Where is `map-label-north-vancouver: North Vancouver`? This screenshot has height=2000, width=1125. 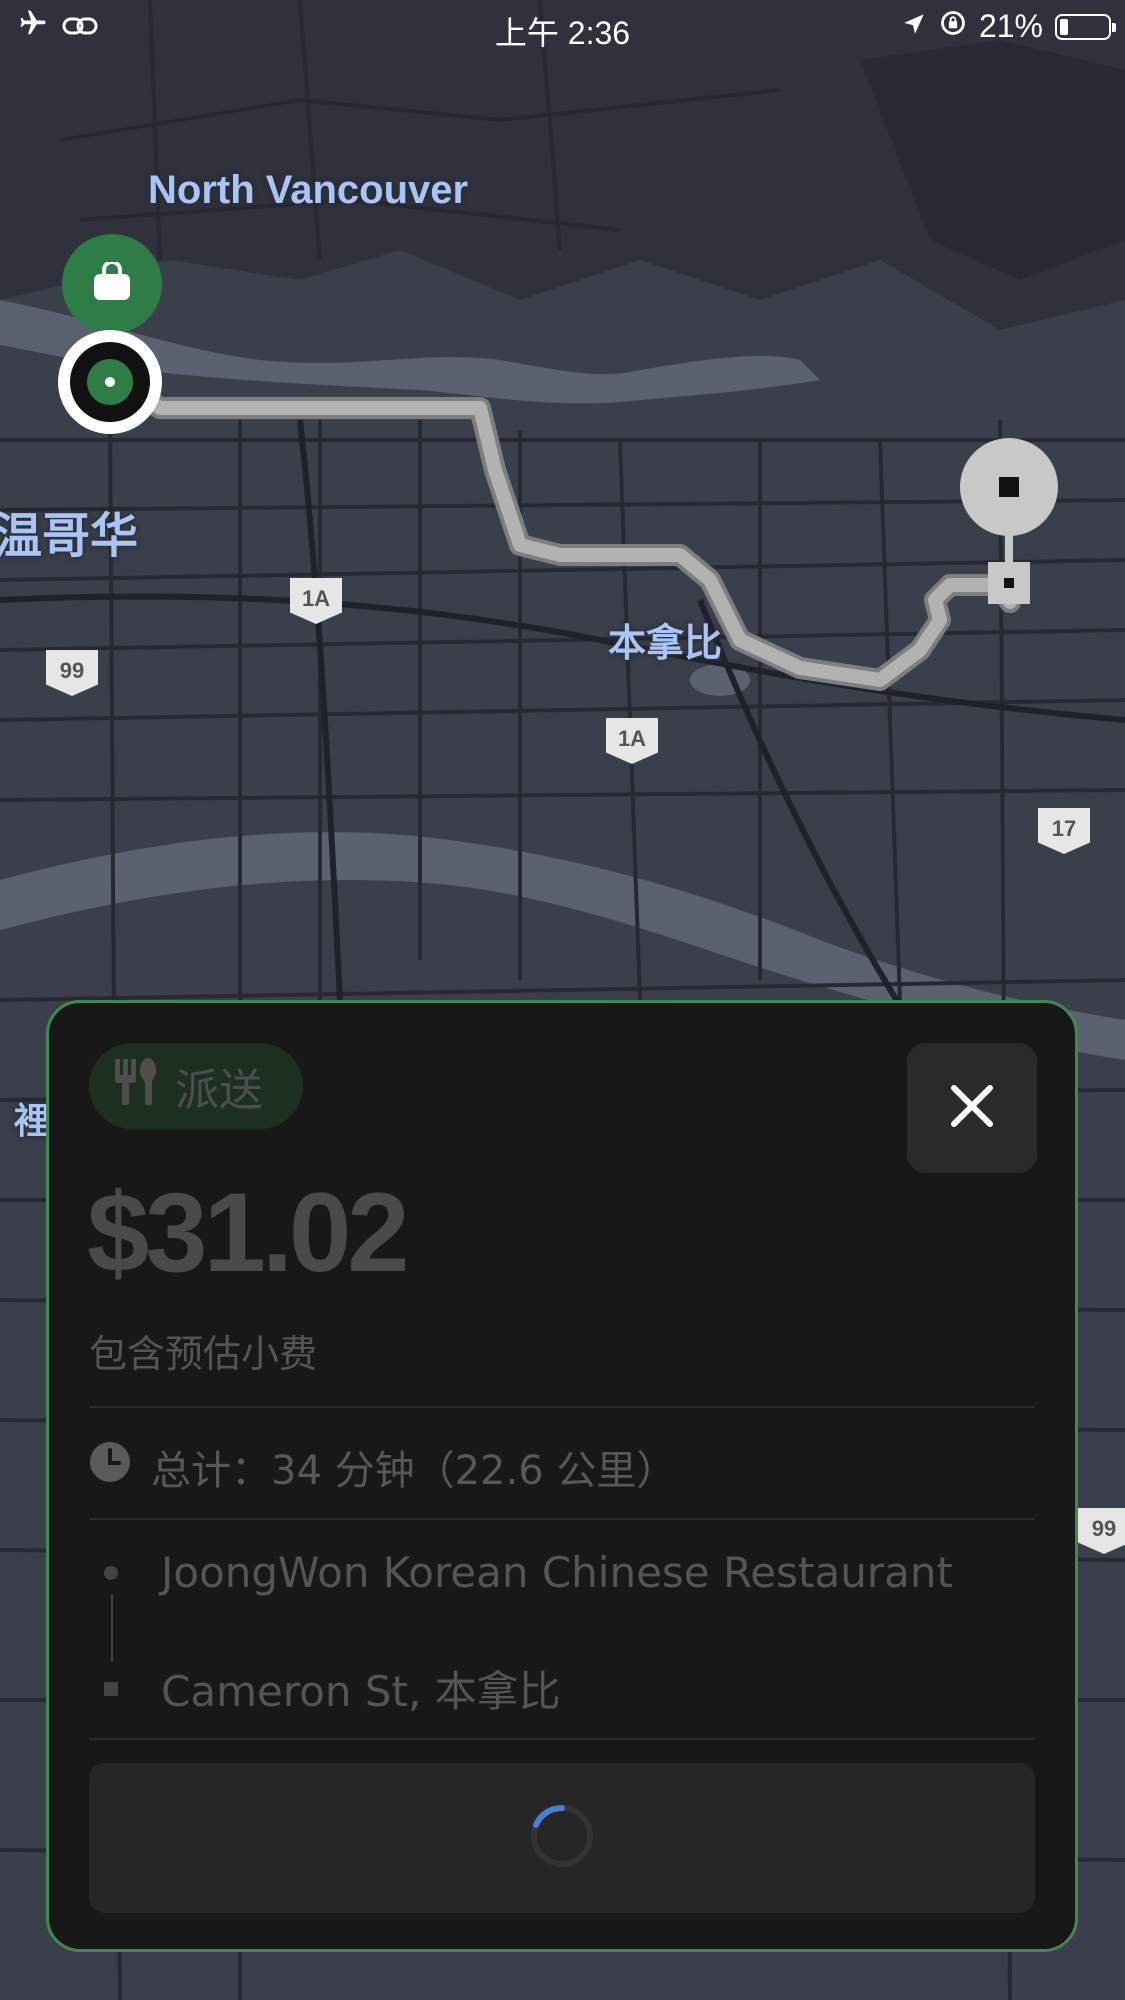 map-label-north-vancouver: North Vancouver is located at coordinates (308, 190).